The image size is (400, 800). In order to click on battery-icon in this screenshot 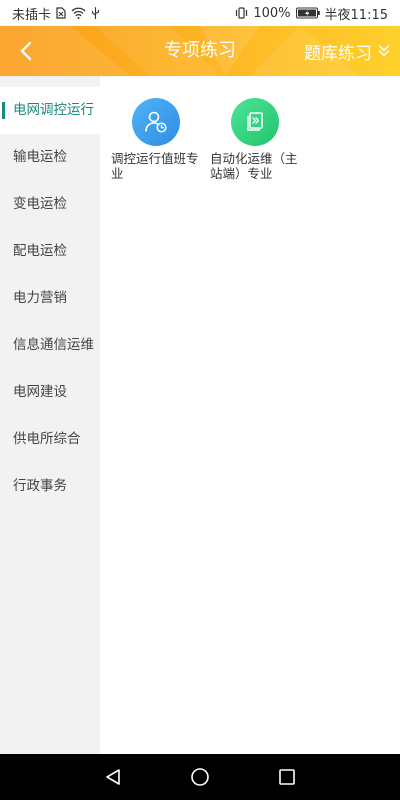, I will do `click(307, 13)`.